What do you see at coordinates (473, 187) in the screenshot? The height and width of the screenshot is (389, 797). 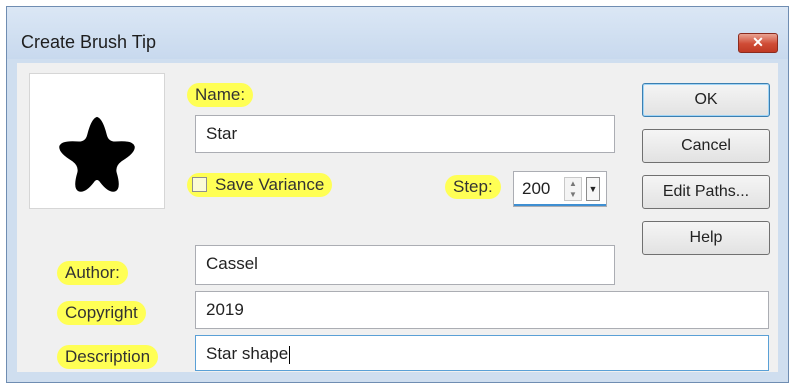 I see `step-label: Step:` at bounding box center [473, 187].